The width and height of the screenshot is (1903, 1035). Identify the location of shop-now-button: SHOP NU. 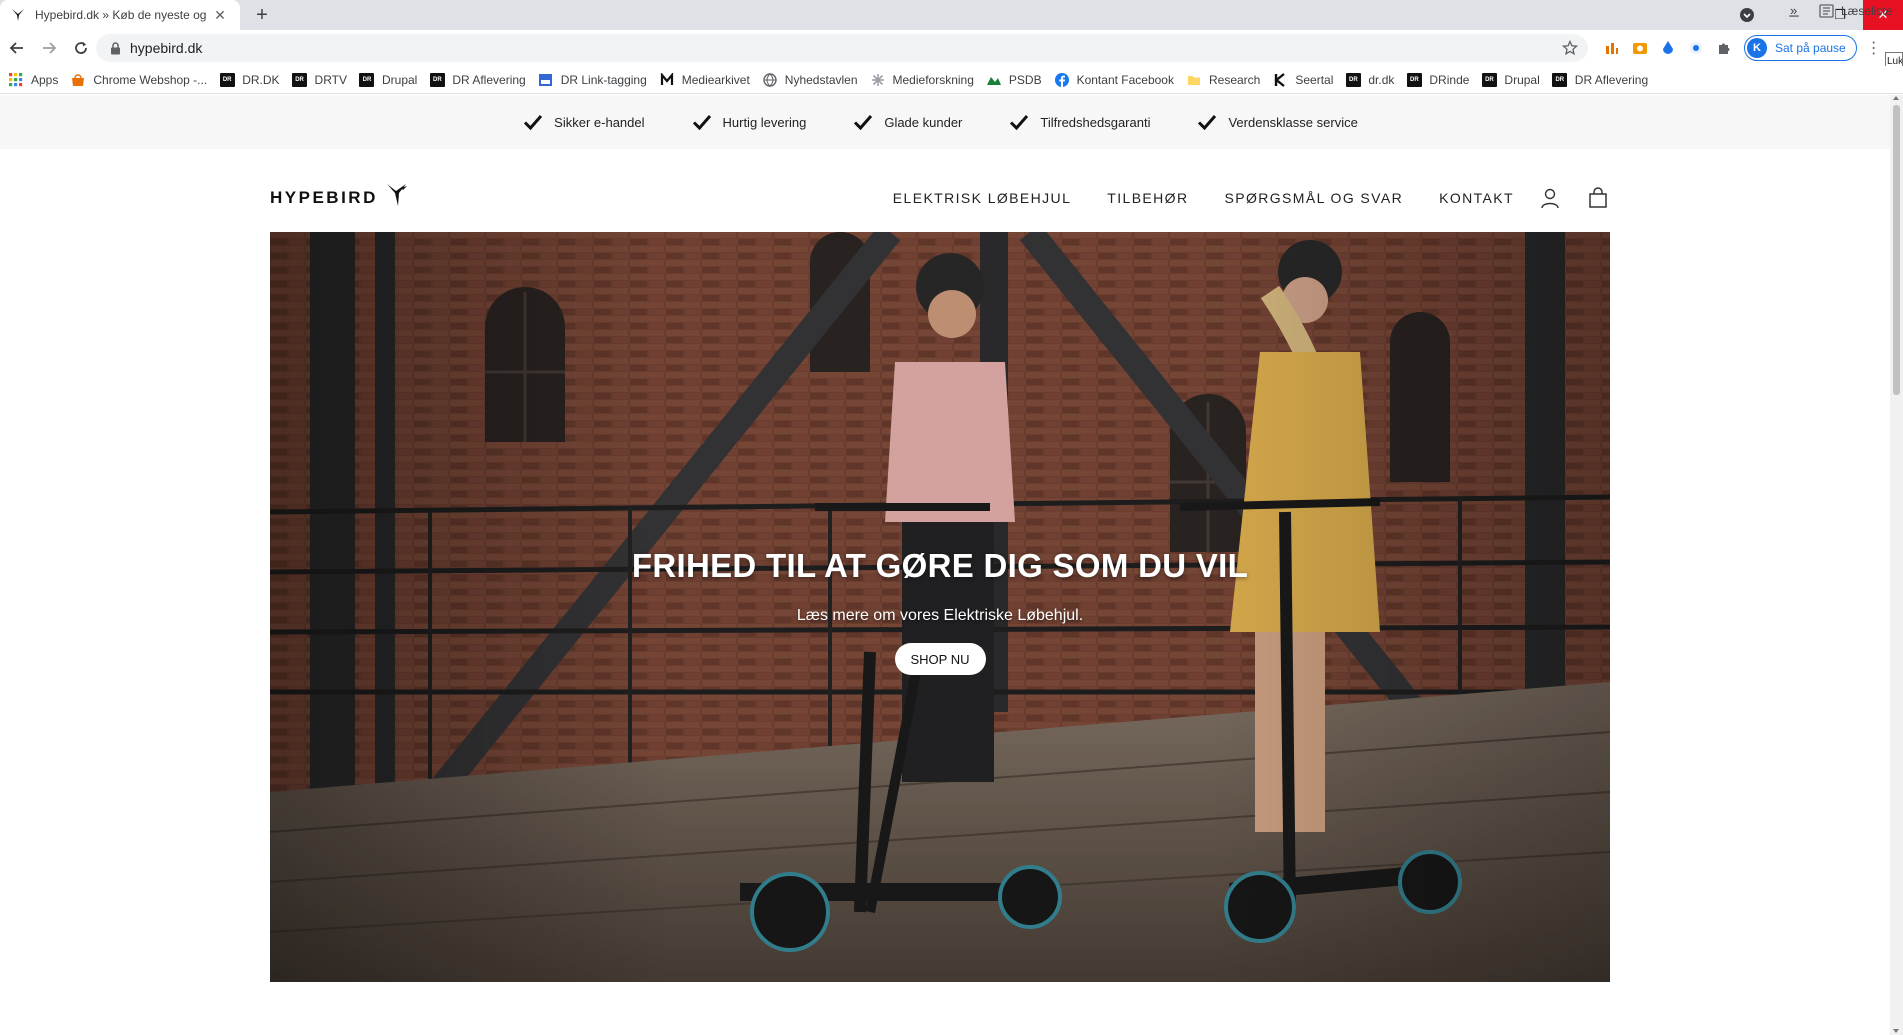
(940, 659).